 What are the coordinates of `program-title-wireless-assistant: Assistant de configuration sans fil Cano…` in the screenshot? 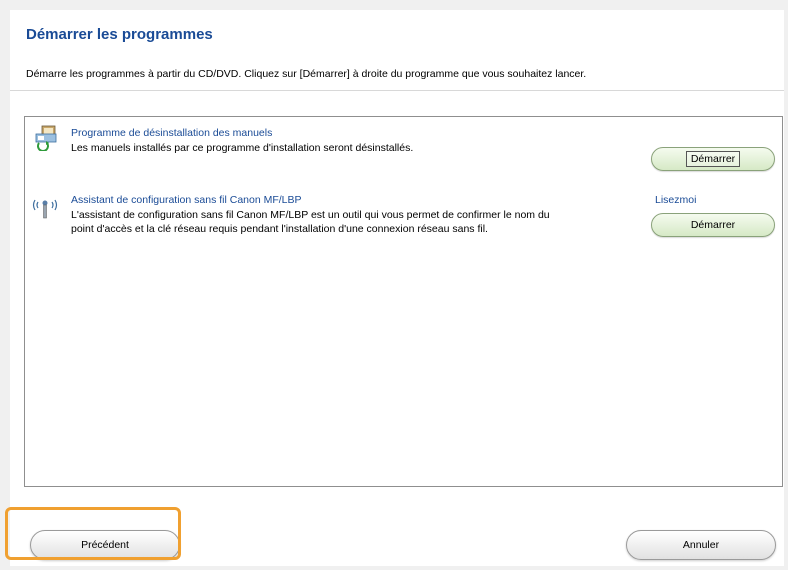 It's located at (186, 200).